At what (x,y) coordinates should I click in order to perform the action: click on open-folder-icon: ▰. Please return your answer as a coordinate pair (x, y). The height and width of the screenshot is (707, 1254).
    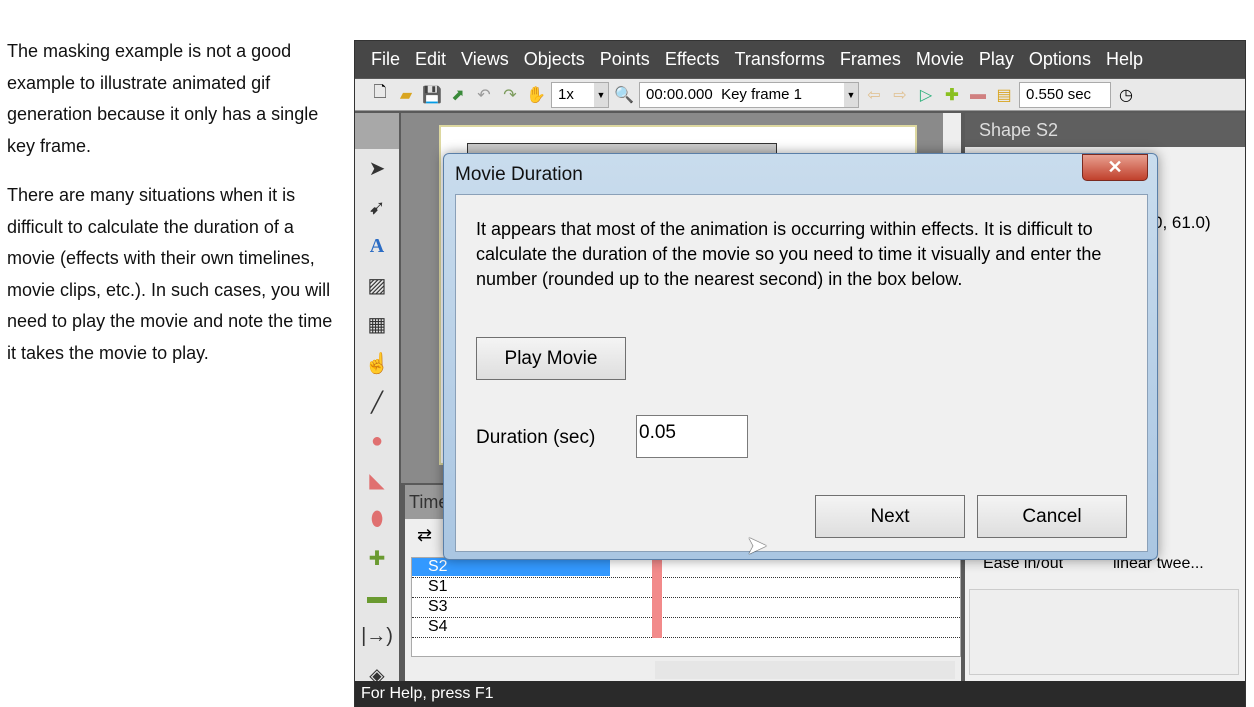
    Looking at the image, I should click on (406, 95).